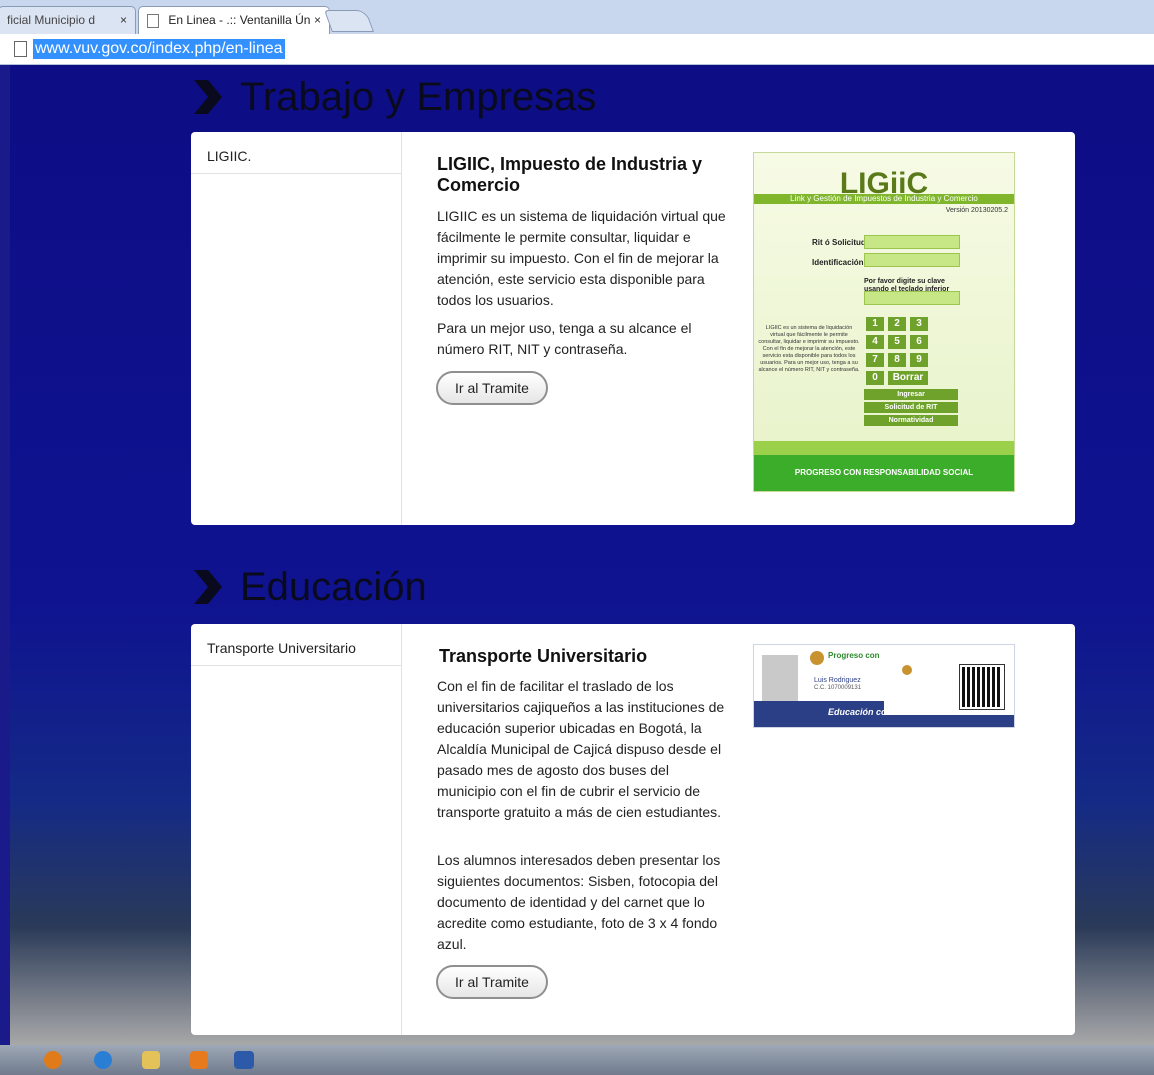  What do you see at coordinates (244, 1060) in the screenshot?
I see `word-icon` at bounding box center [244, 1060].